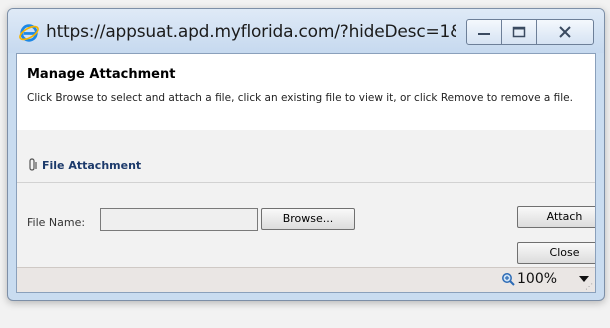  Describe the element at coordinates (29, 33) in the screenshot. I see `internet-explorer-icon` at that location.